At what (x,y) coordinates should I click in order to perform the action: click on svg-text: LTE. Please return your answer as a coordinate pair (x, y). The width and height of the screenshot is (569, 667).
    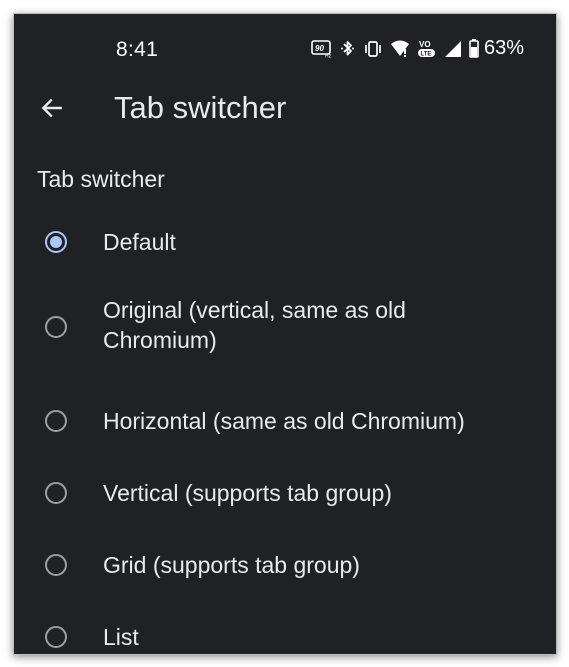
    Looking at the image, I should click on (425, 54).